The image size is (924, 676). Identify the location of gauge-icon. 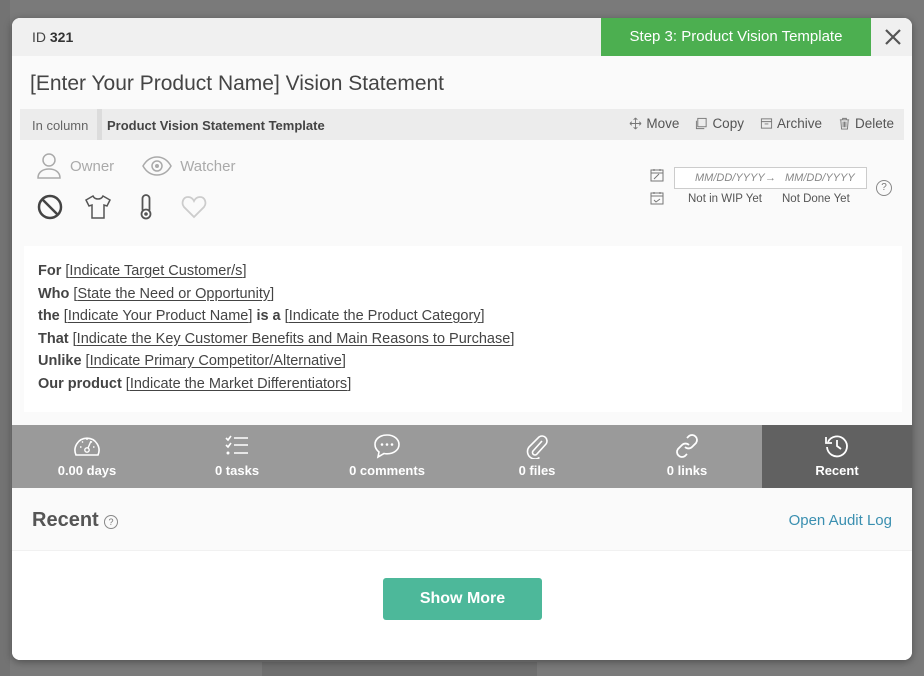
(87, 446).